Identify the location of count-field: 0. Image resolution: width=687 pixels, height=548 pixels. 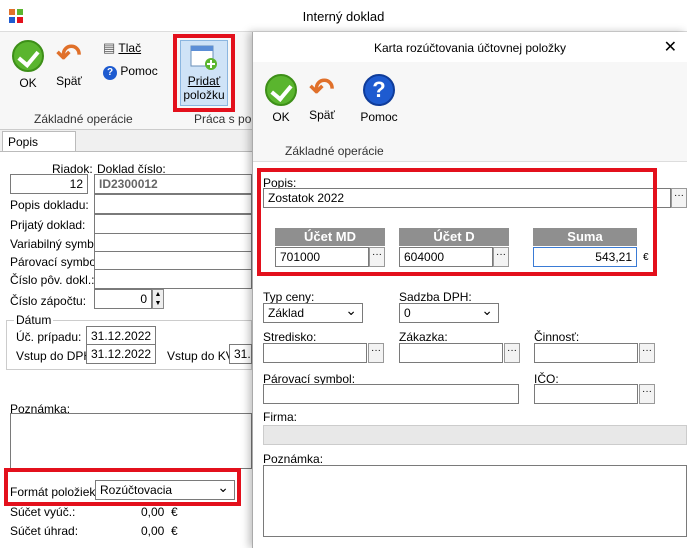
(123, 299).